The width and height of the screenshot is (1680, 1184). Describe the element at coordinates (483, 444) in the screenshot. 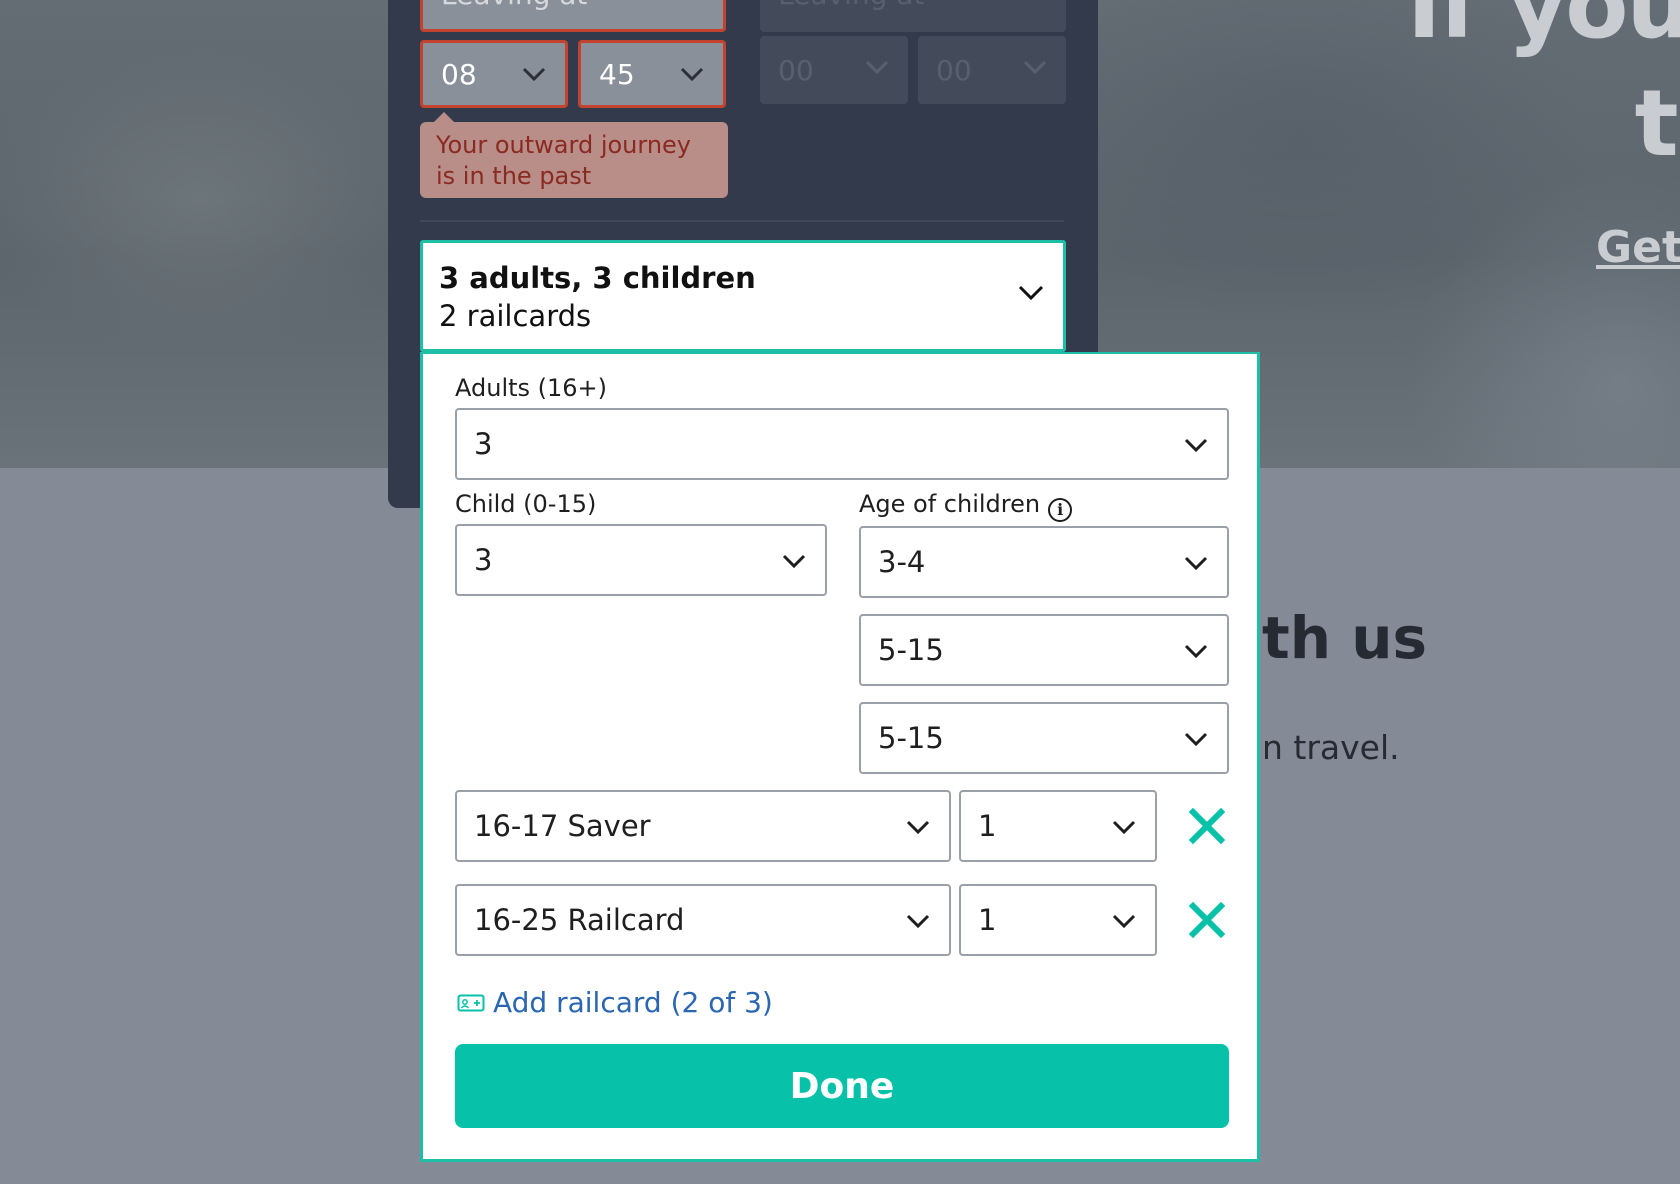

I see `adults-value: 3` at that location.